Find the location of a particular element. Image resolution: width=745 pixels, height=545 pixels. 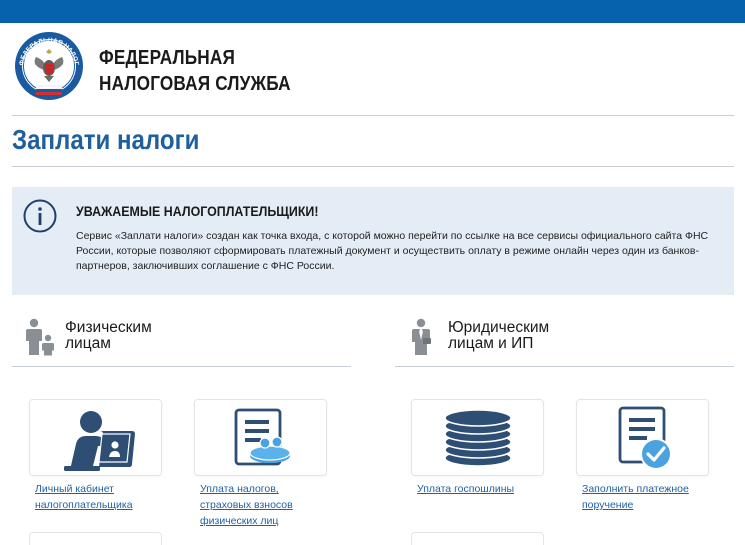

document-check-icon is located at coordinates (645, 438).